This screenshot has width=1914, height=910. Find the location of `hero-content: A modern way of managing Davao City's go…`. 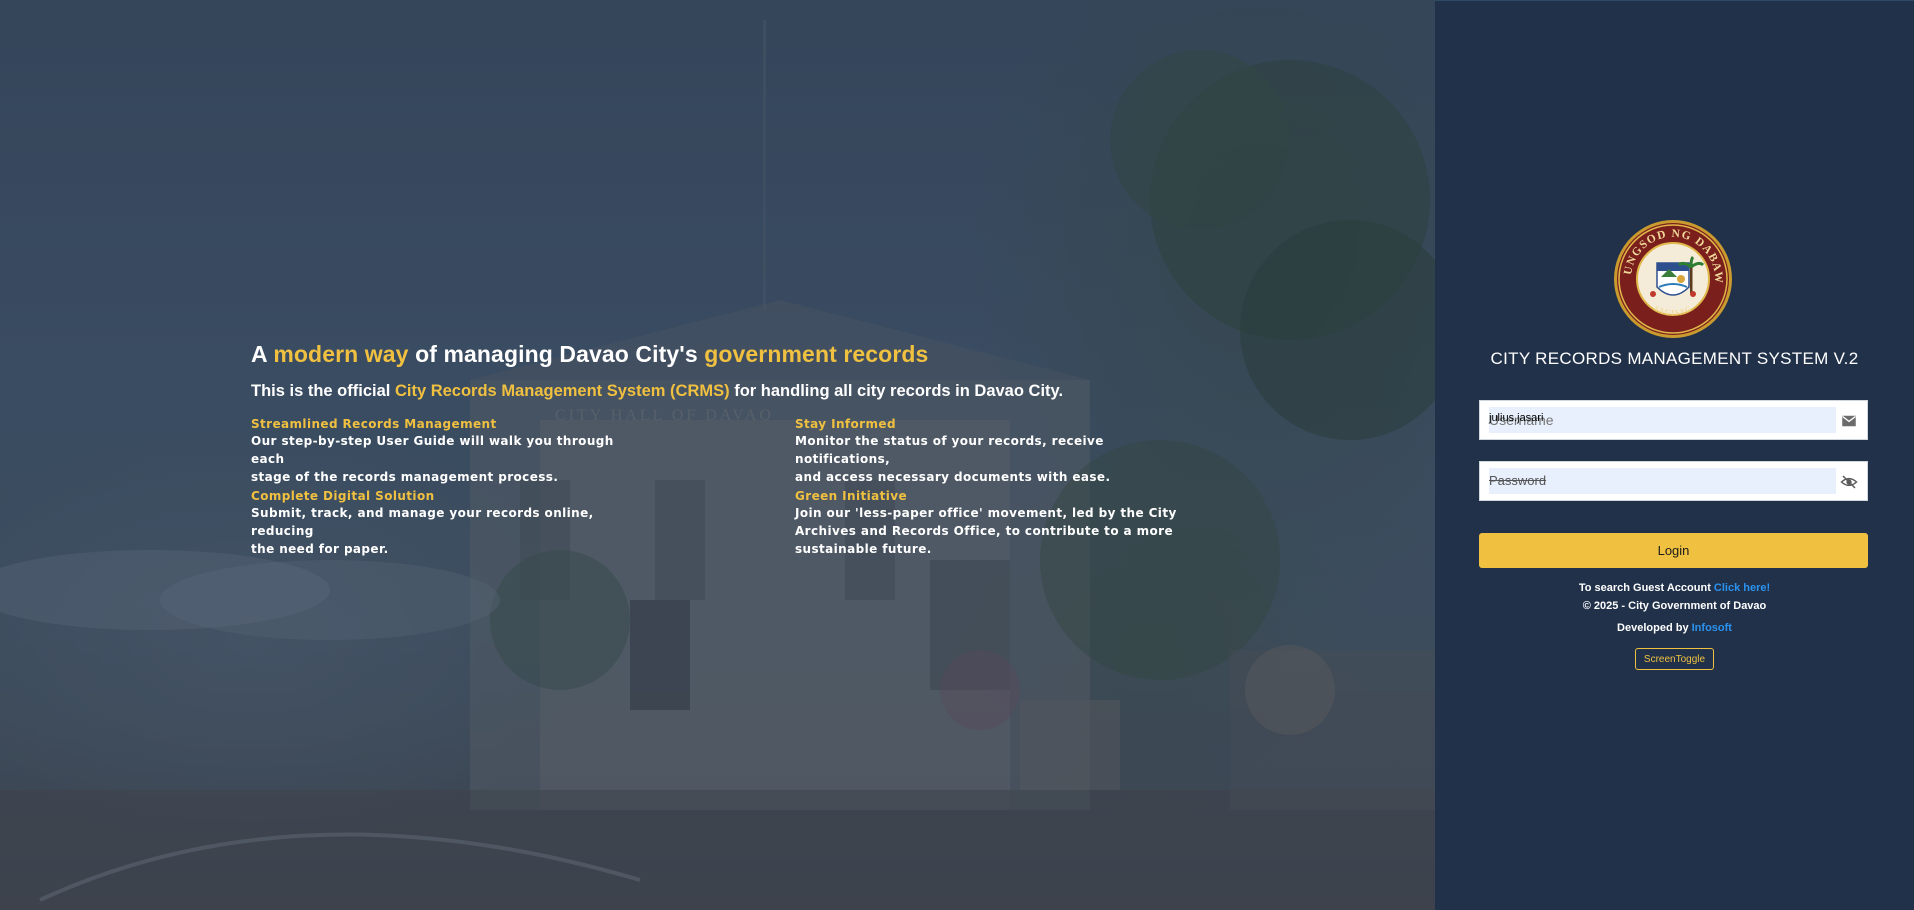

hero-content: A modern way of managing Davao City's go… is located at coordinates (726, 457).